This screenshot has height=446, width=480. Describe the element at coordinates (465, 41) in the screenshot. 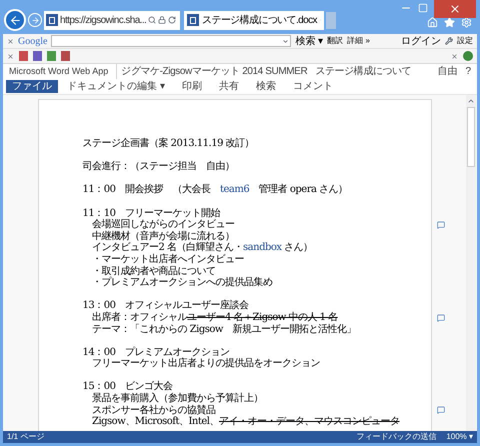

I see `settings-button: 設定` at that location.